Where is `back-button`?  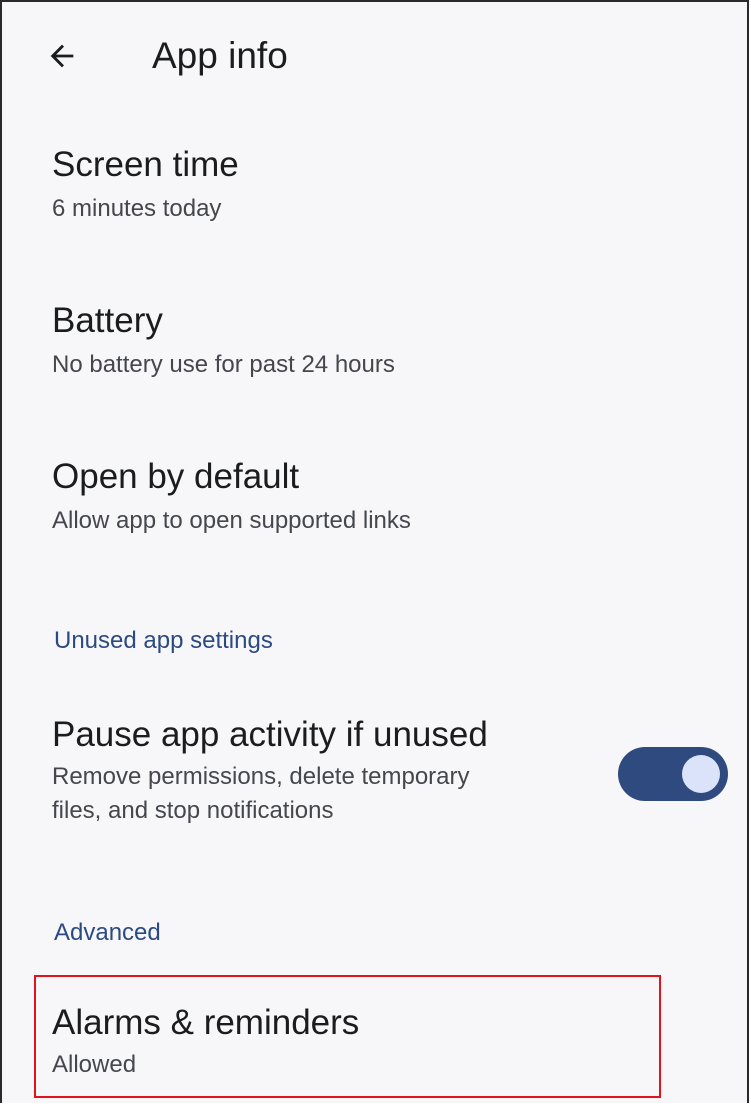
back-button is located at coordinates (62, 56).